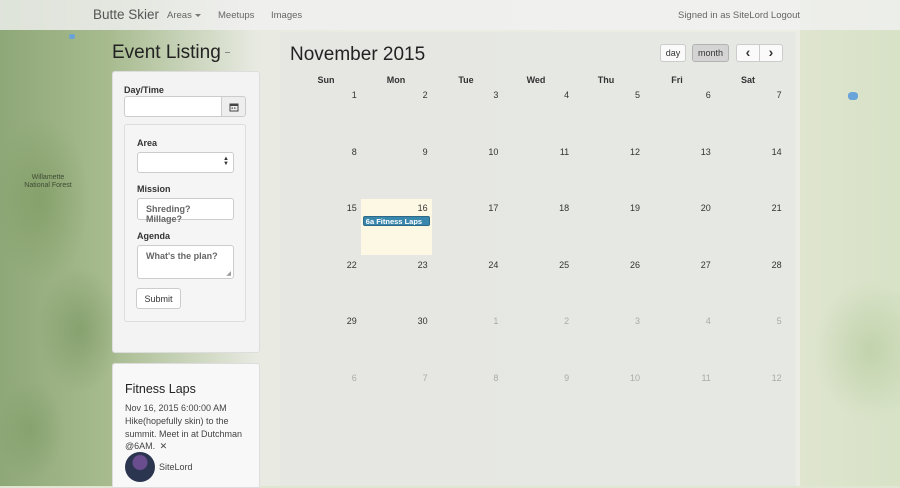 This screenshot has height=488, width=900. What do you see at coordinates (634, 264) in the screenshot?
I see `day-number: 26` at bounding box center [634, 264].